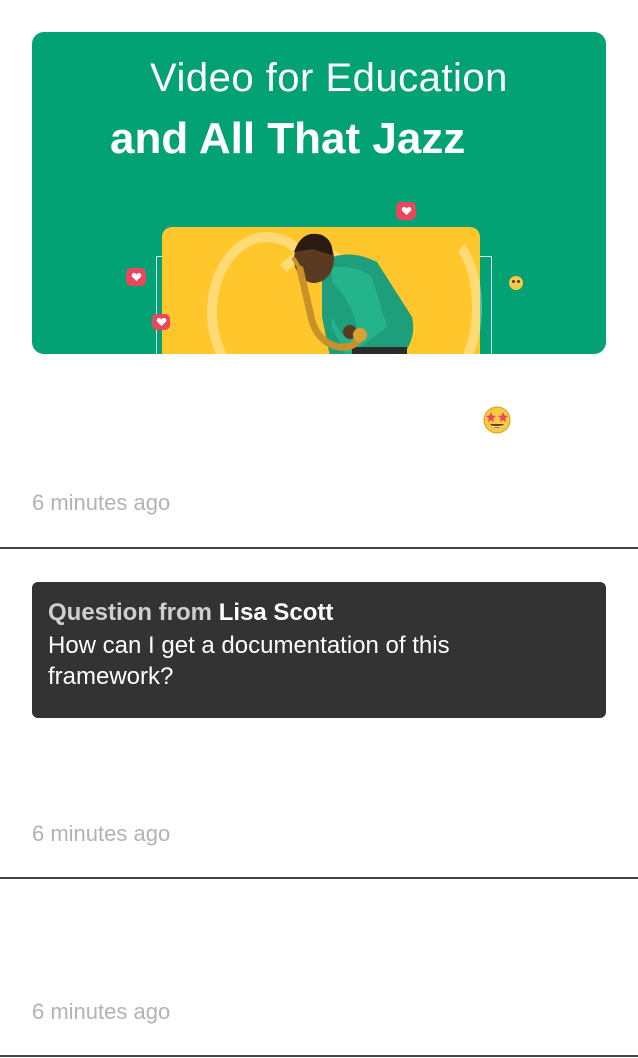  Describe the element at coordinates (353, 293) in the screenshot. I see `saxophone-player-illustration` at that location.